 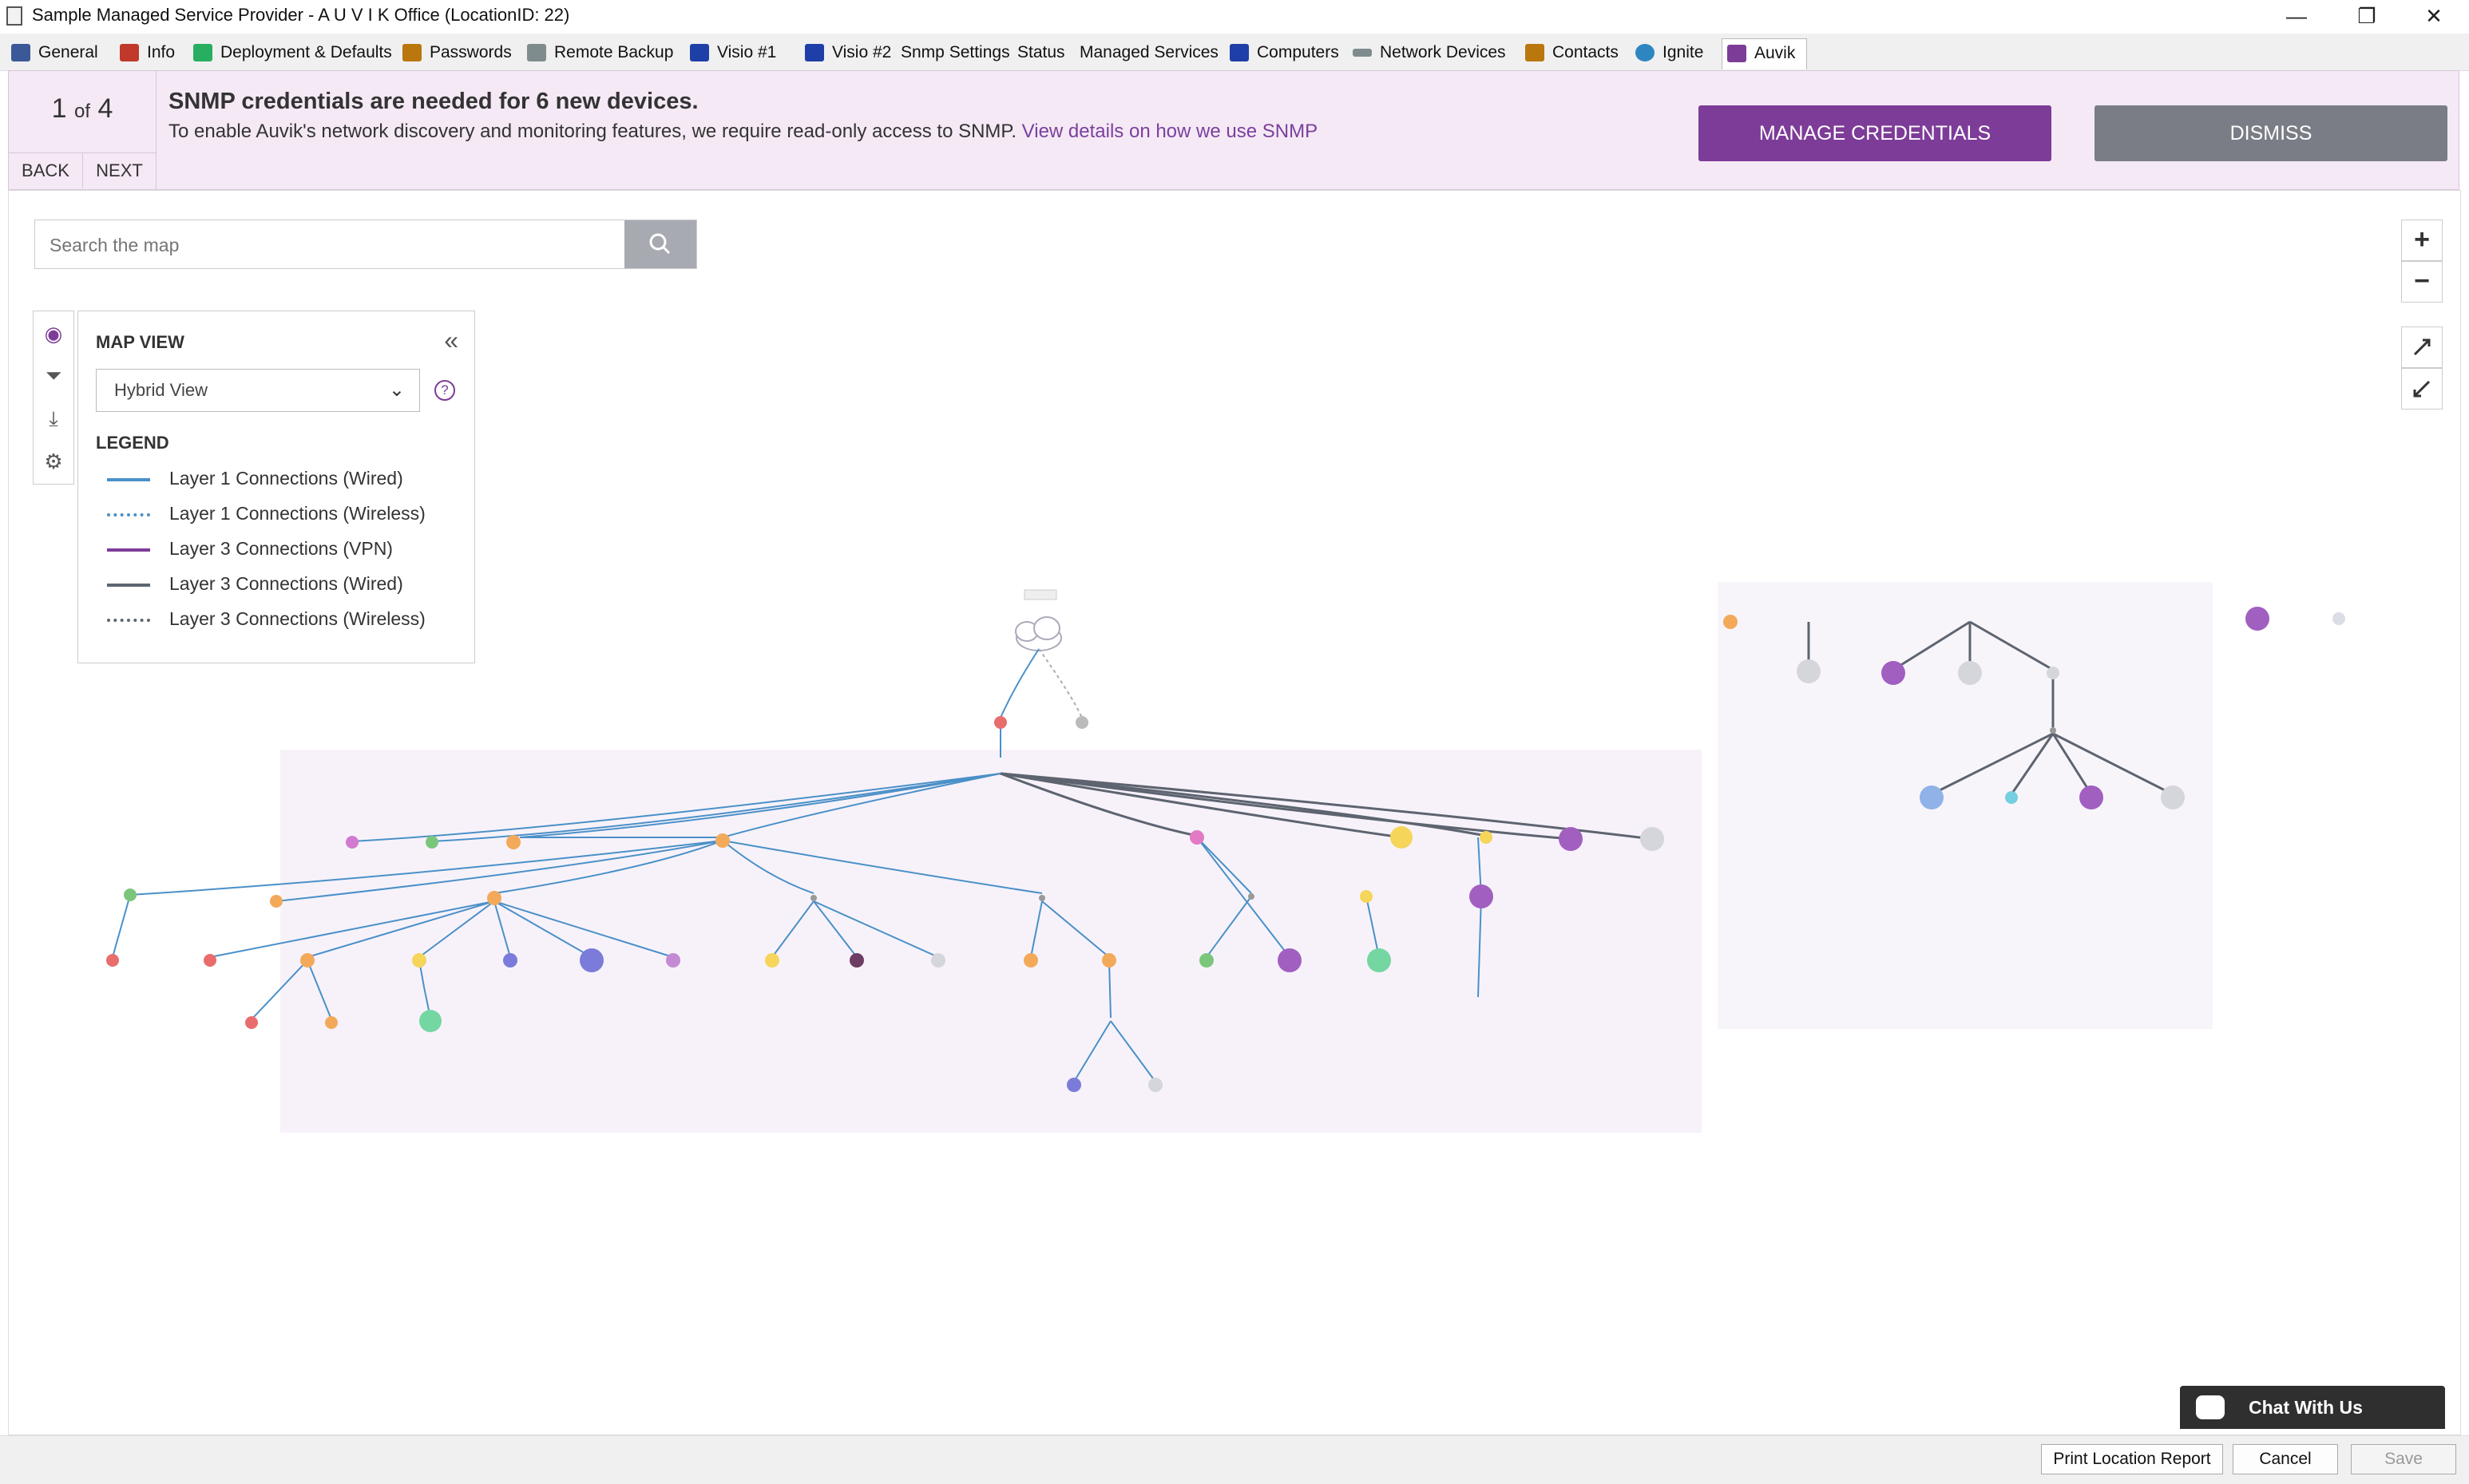 What do you see at coordinates (46, 170) in the screenshot?
I see `back-button: BACK` at bounding box center [46, 170].